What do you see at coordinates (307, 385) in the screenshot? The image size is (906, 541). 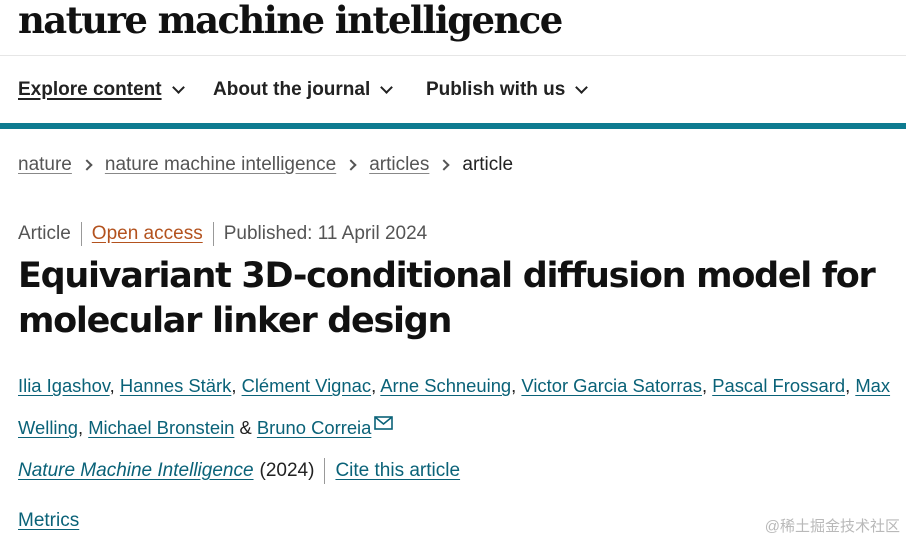 I see `author-link: Clément Vignac` at bounding box center [307, 385].